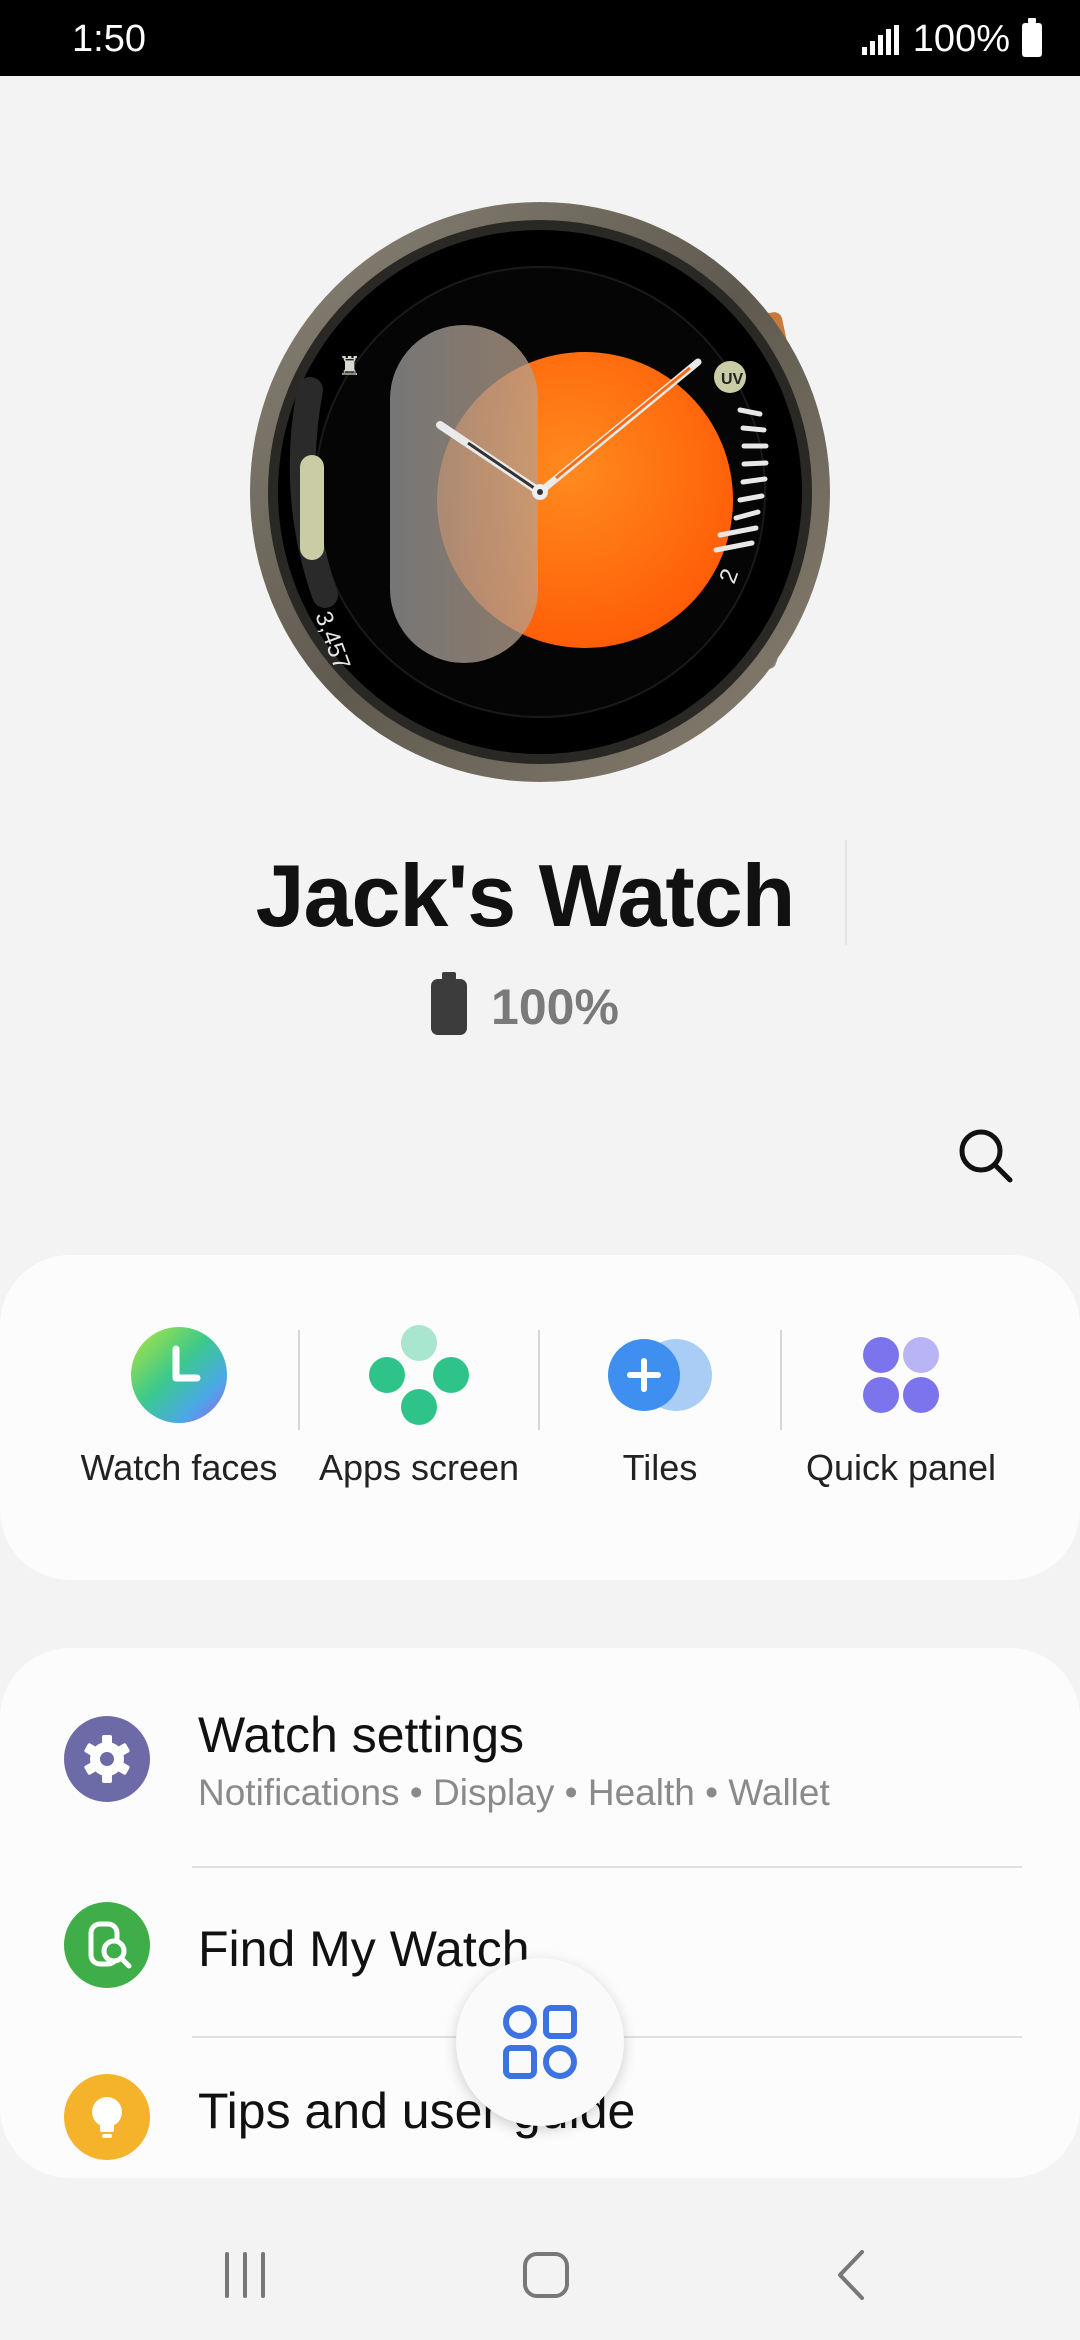 This screenshot has height=2340, width=1080. I want to click on watch-face-image: ♜ 3,457 UV 2, so click(545, 495).